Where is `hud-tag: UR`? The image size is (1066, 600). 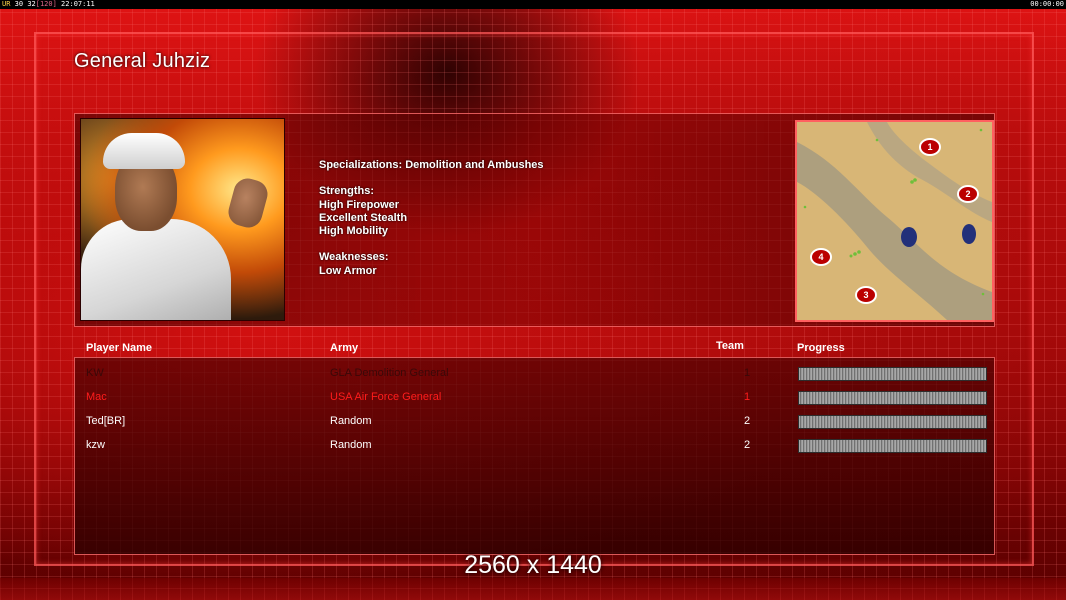 hud-tag: UR is located at coordinates (6, 4).